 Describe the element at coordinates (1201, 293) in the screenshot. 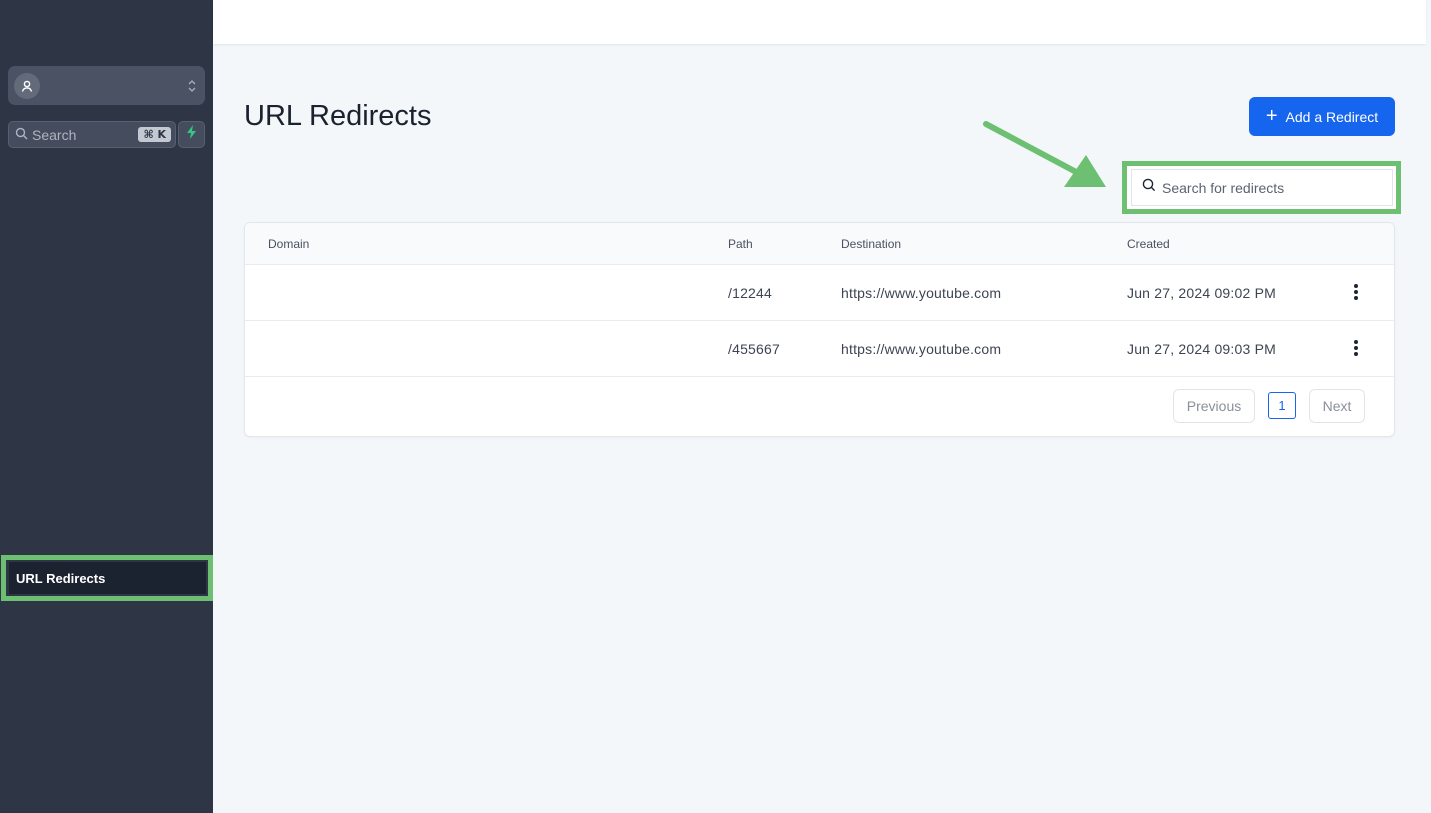

I see `cell-created: Jun 27, 2024 09:02 PM` at that location.